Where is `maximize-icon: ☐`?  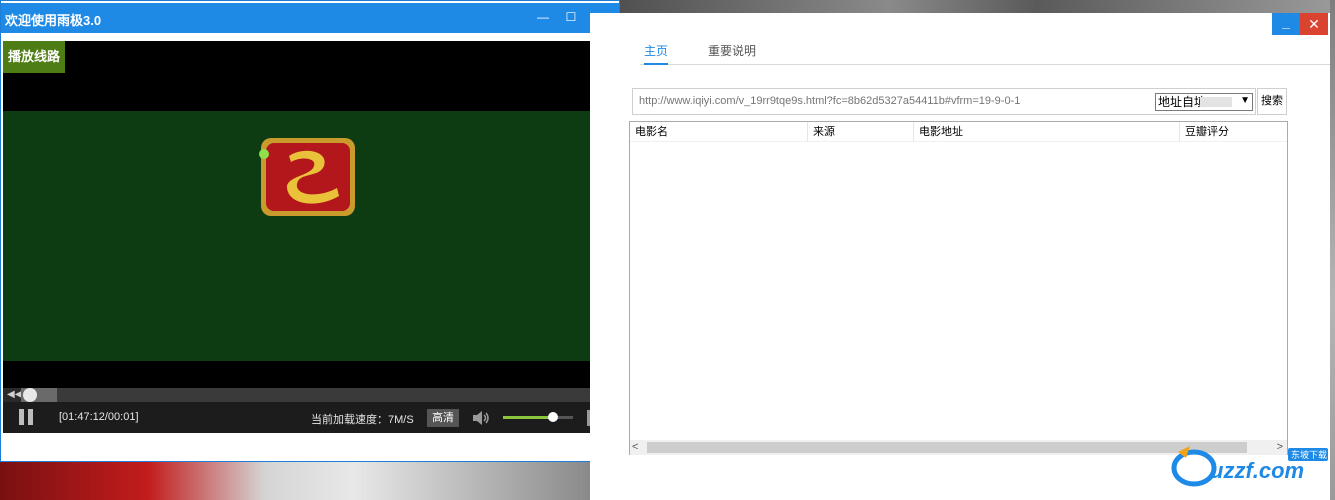
maximize-icon: ☐ is located at coordinates (571, 17).